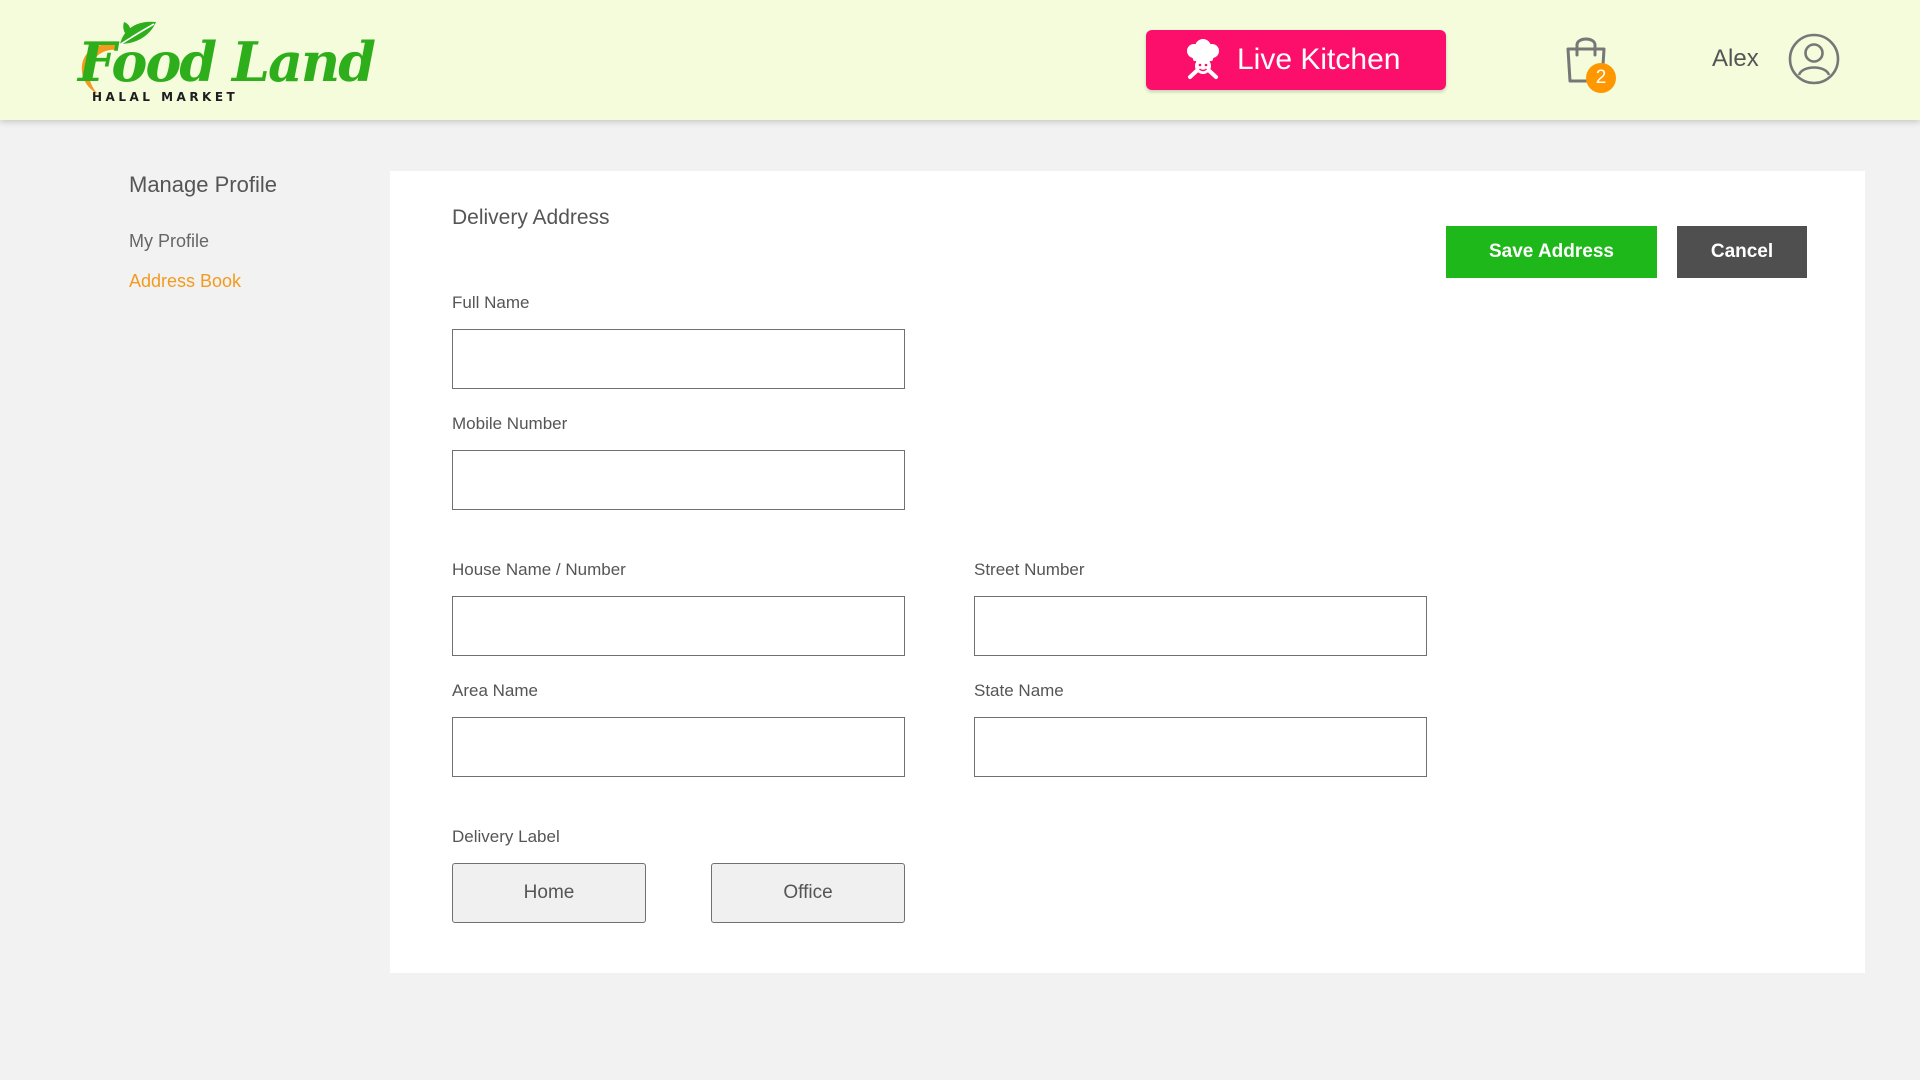 The width and height of the screenshot is (1920, 1080). Describe the element at coordinates (1814, 59) in the screenshot. I see `user-circle-icon` at that location.